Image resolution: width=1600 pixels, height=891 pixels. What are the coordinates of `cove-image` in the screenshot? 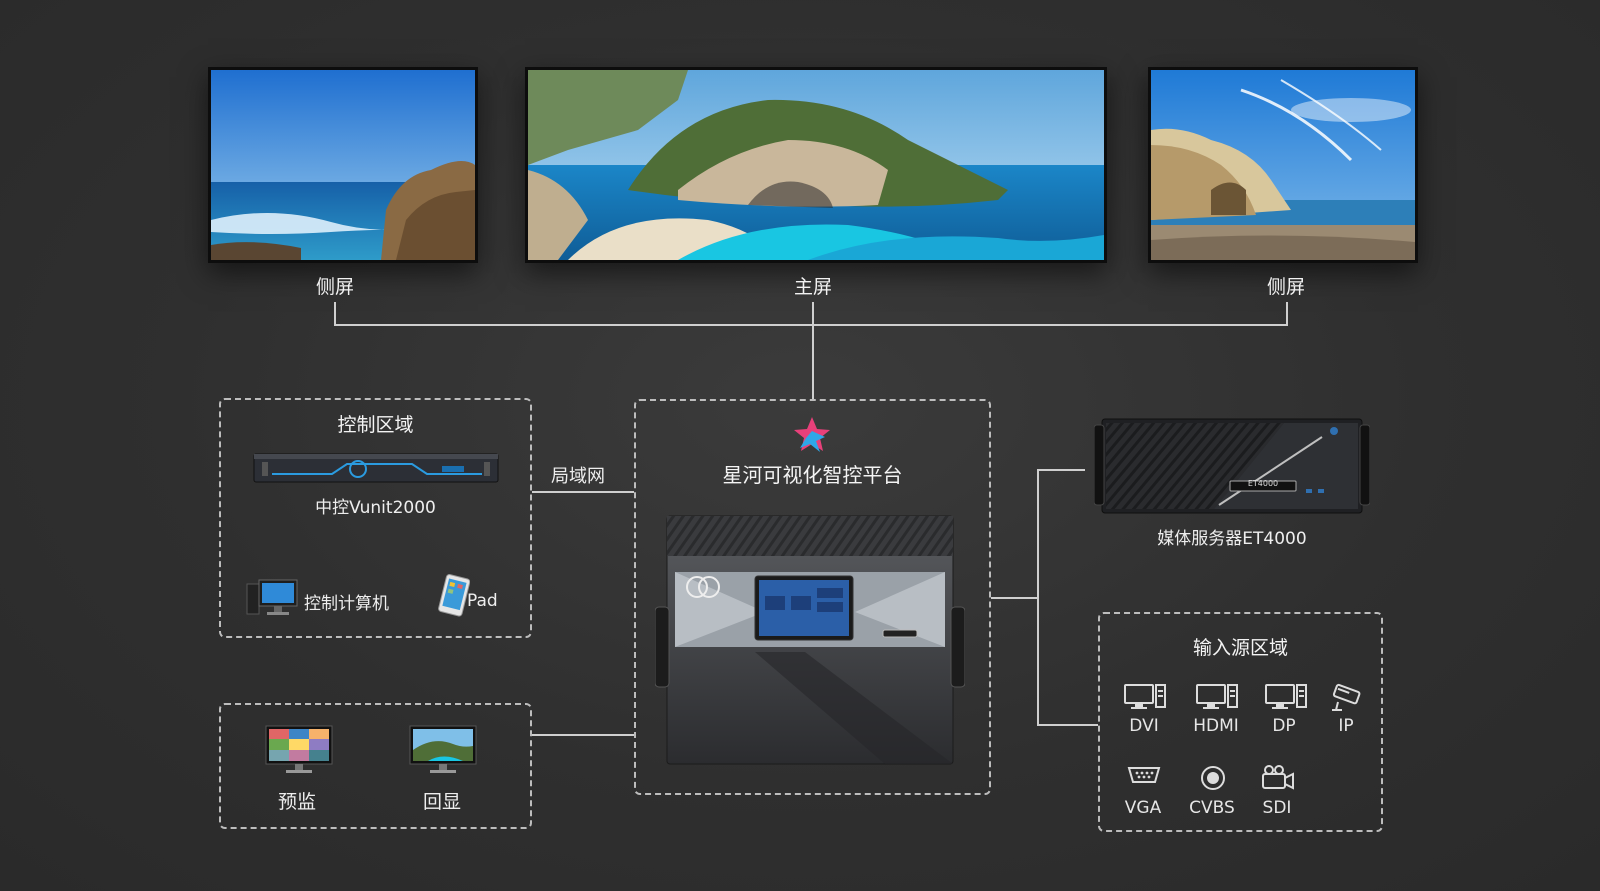 It's located at (816, 165).